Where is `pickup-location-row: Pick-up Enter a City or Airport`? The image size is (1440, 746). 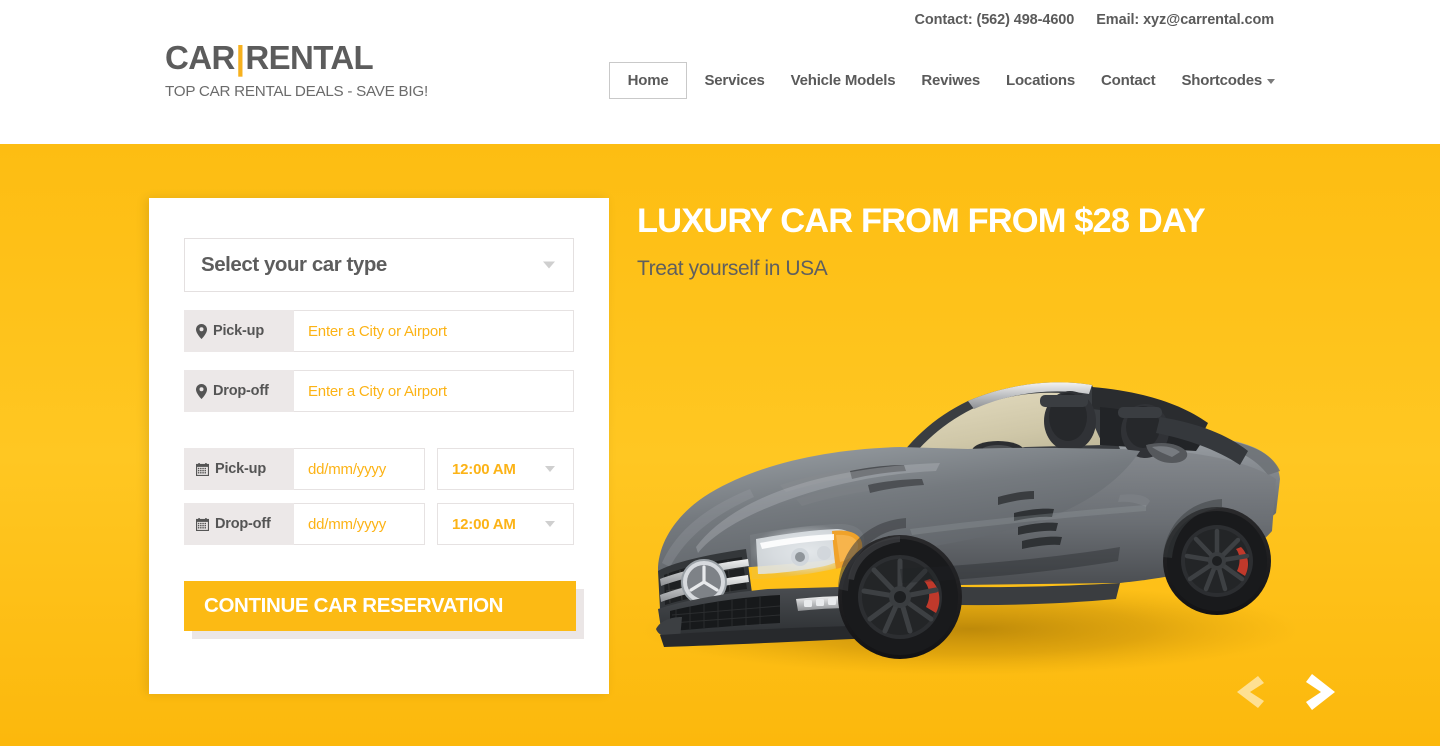
pickup-location-row: Pick-up Enter a City or Airport is located at coordinates (379, 331).